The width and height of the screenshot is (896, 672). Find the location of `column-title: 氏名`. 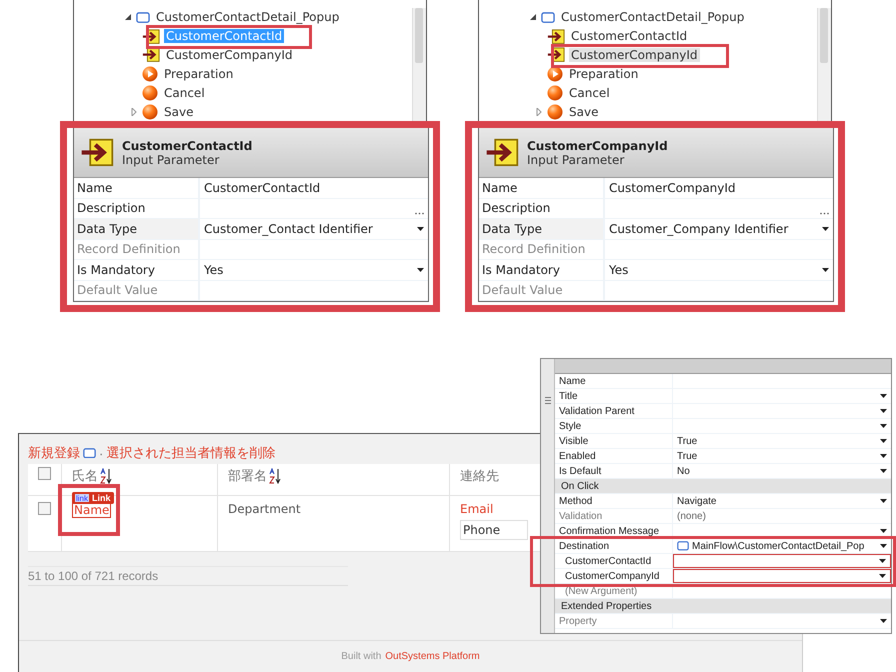

column-title: 氏名 is located at coordinates (85, 476).